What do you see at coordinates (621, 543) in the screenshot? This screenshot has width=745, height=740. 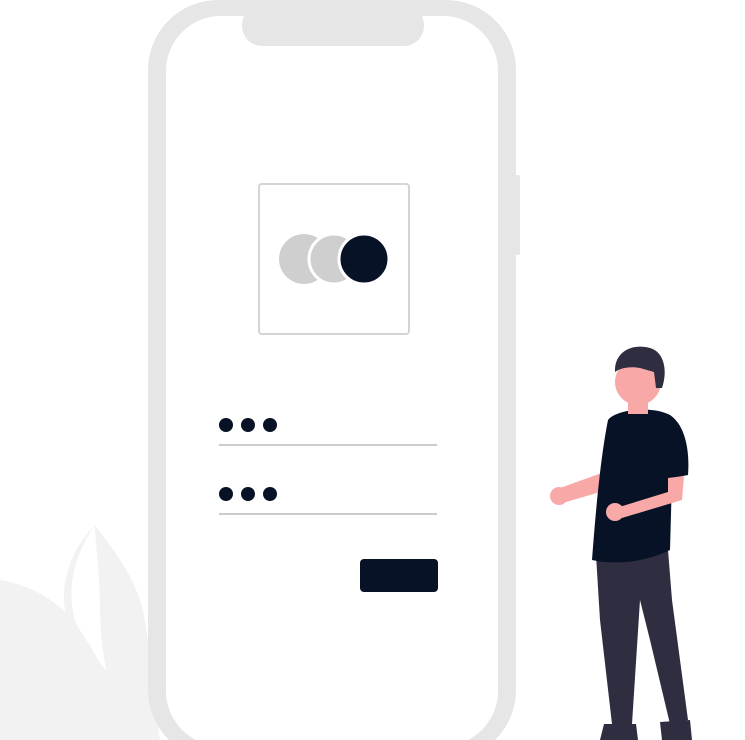 I see `person-illustration` at bounding box center [621, 543].